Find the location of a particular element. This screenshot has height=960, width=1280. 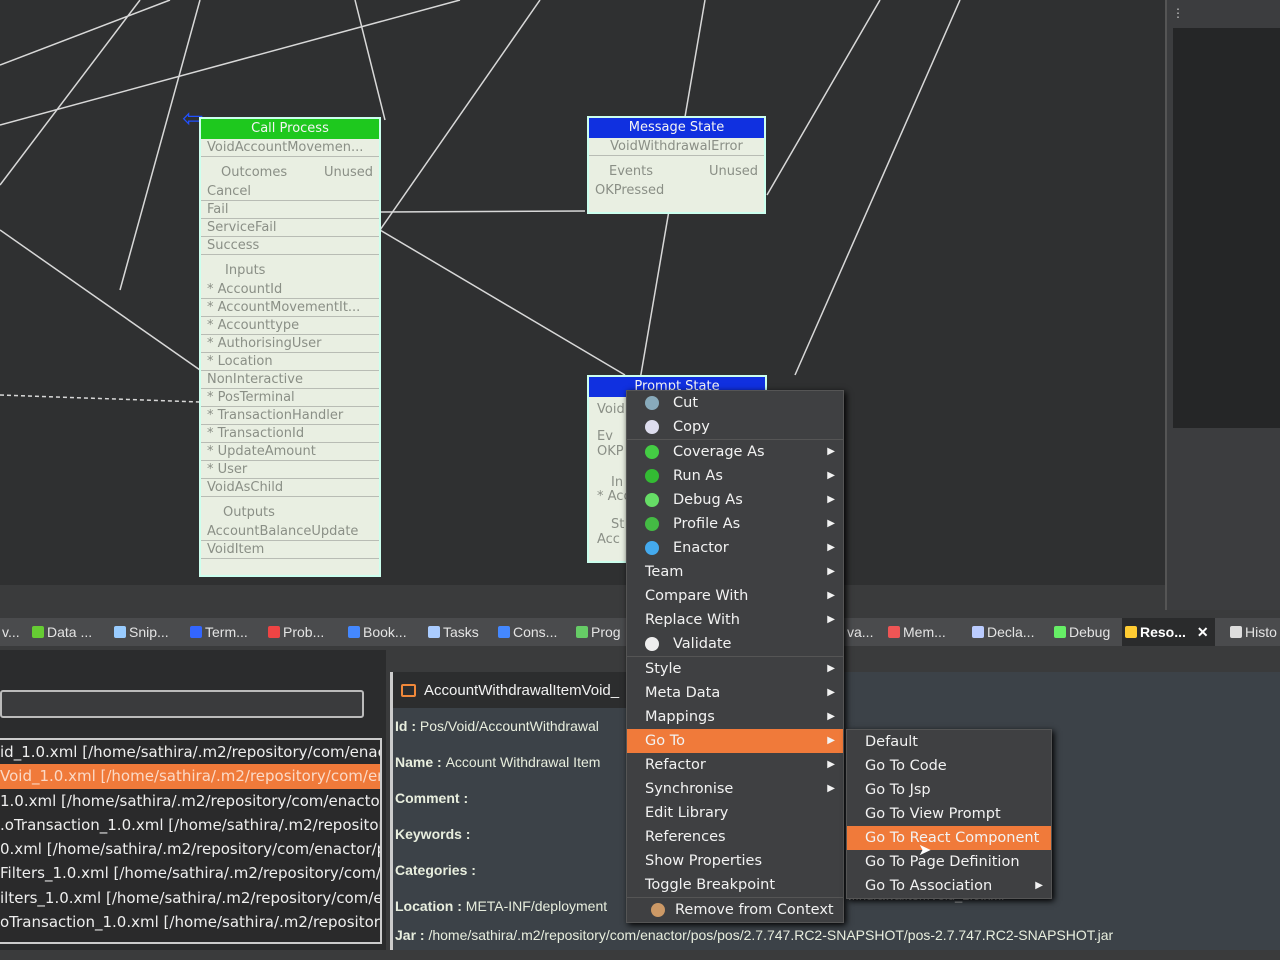

menu-item-mappings: Mappings ▶ is located at coordinates (735, 717).